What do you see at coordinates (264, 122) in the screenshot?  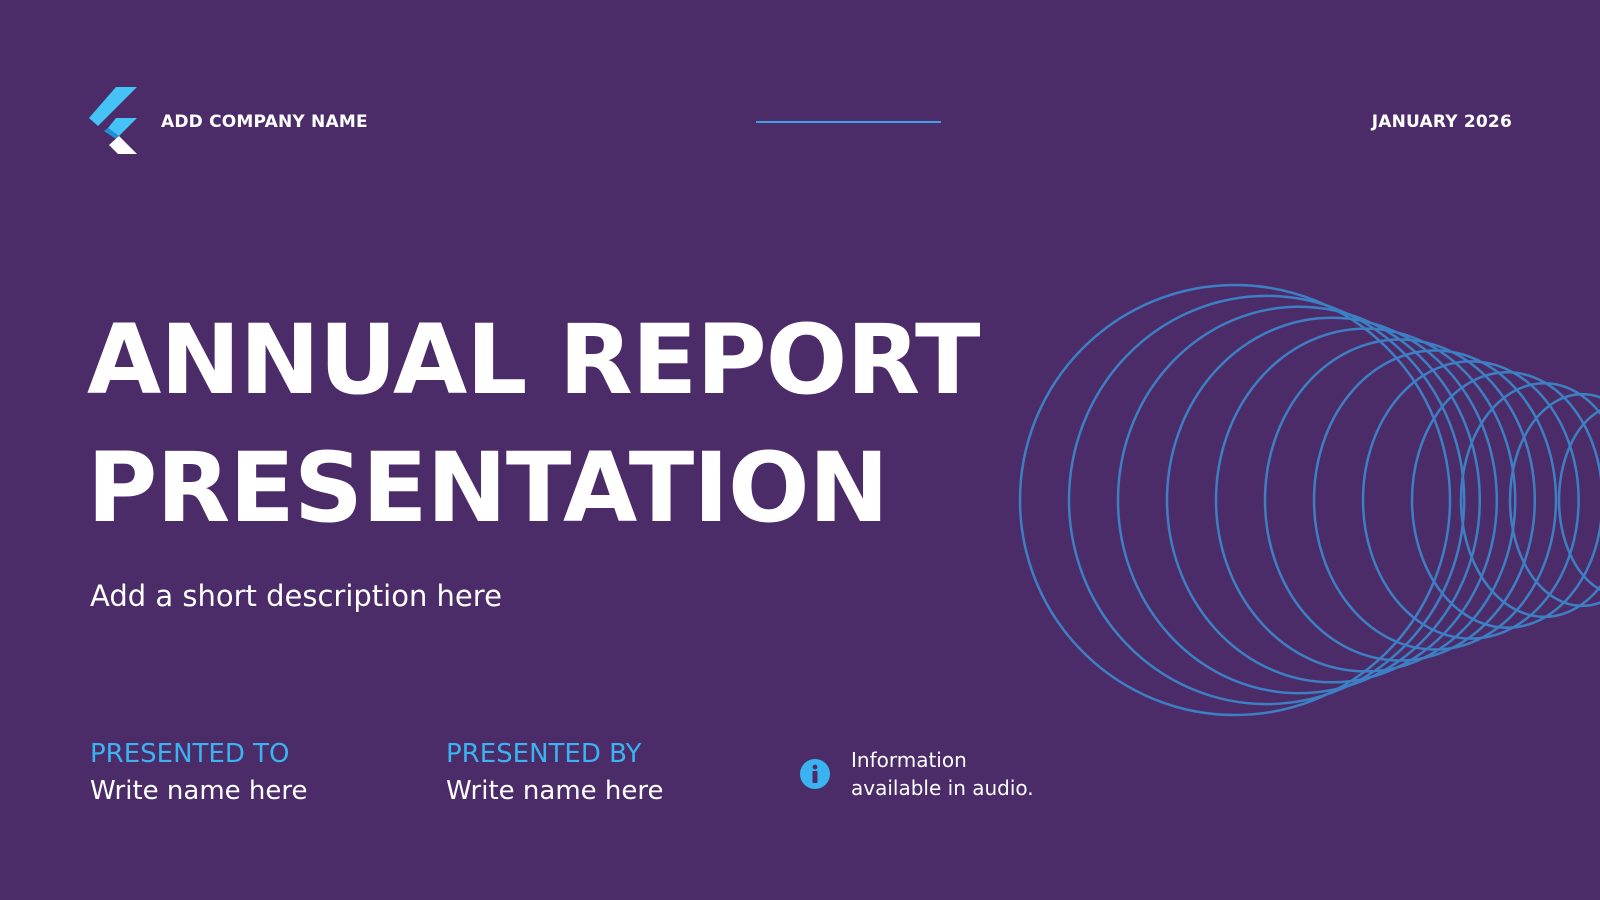 I see `company-name: ADD COMPANY NAME` at bounding box center [264, 122].